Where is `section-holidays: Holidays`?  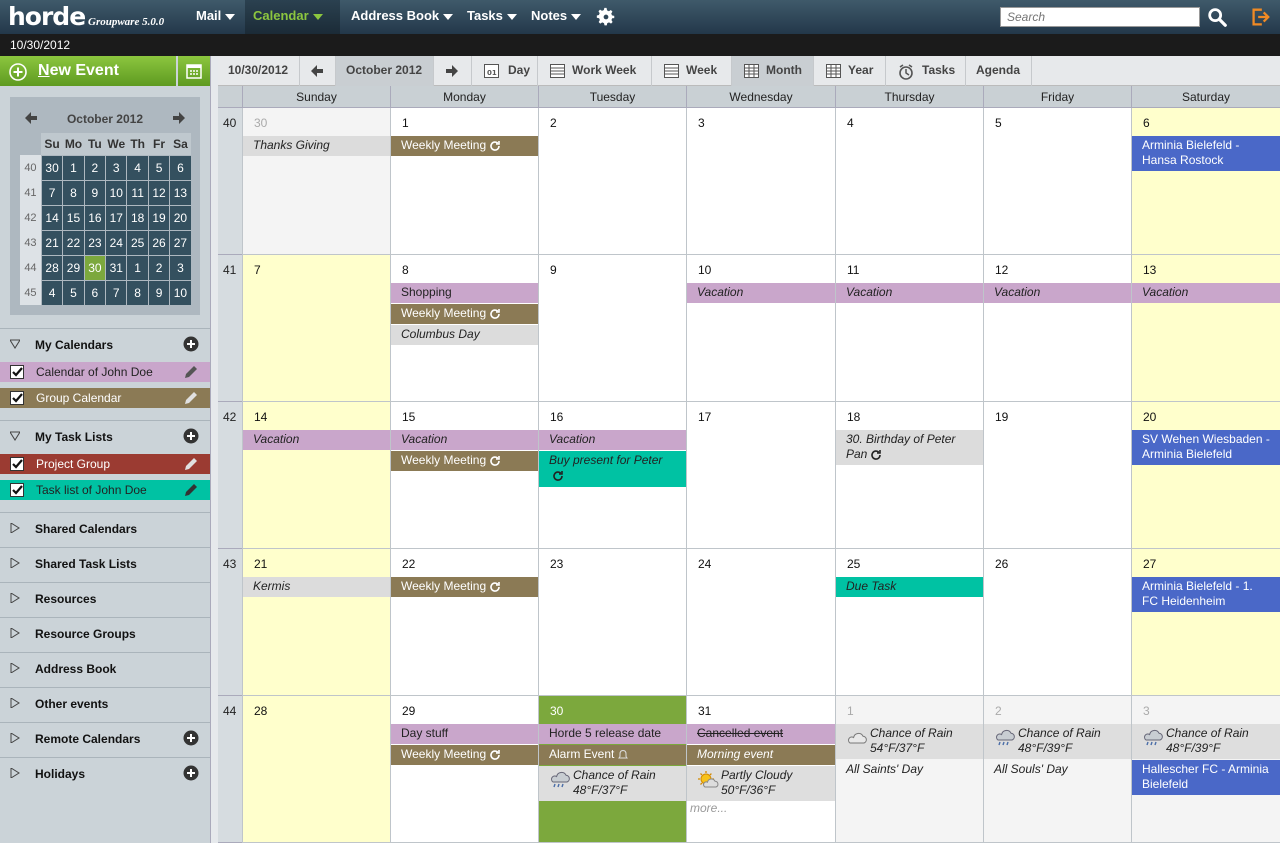
section-holidays: Holidays is located at coordinates (105, 771).